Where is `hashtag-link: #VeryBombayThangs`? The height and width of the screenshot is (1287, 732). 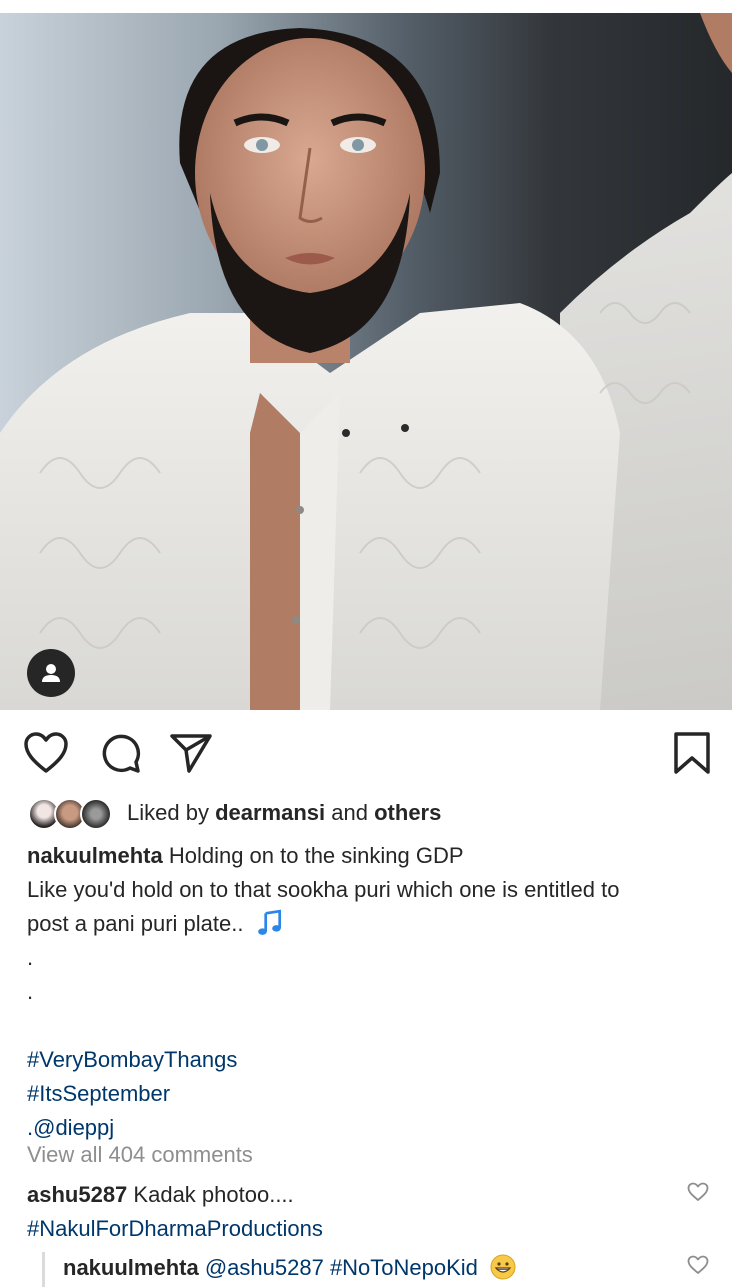
hashtag-link: #VeryBombayThangs is located at coordinates (372, 1060).